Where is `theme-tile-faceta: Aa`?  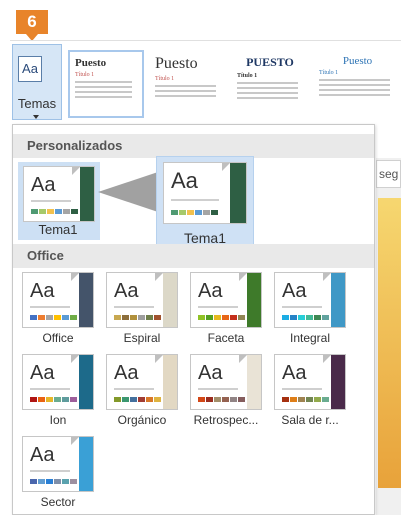 theme-tile-faceta: Aa is located at coordinates (226, 300).